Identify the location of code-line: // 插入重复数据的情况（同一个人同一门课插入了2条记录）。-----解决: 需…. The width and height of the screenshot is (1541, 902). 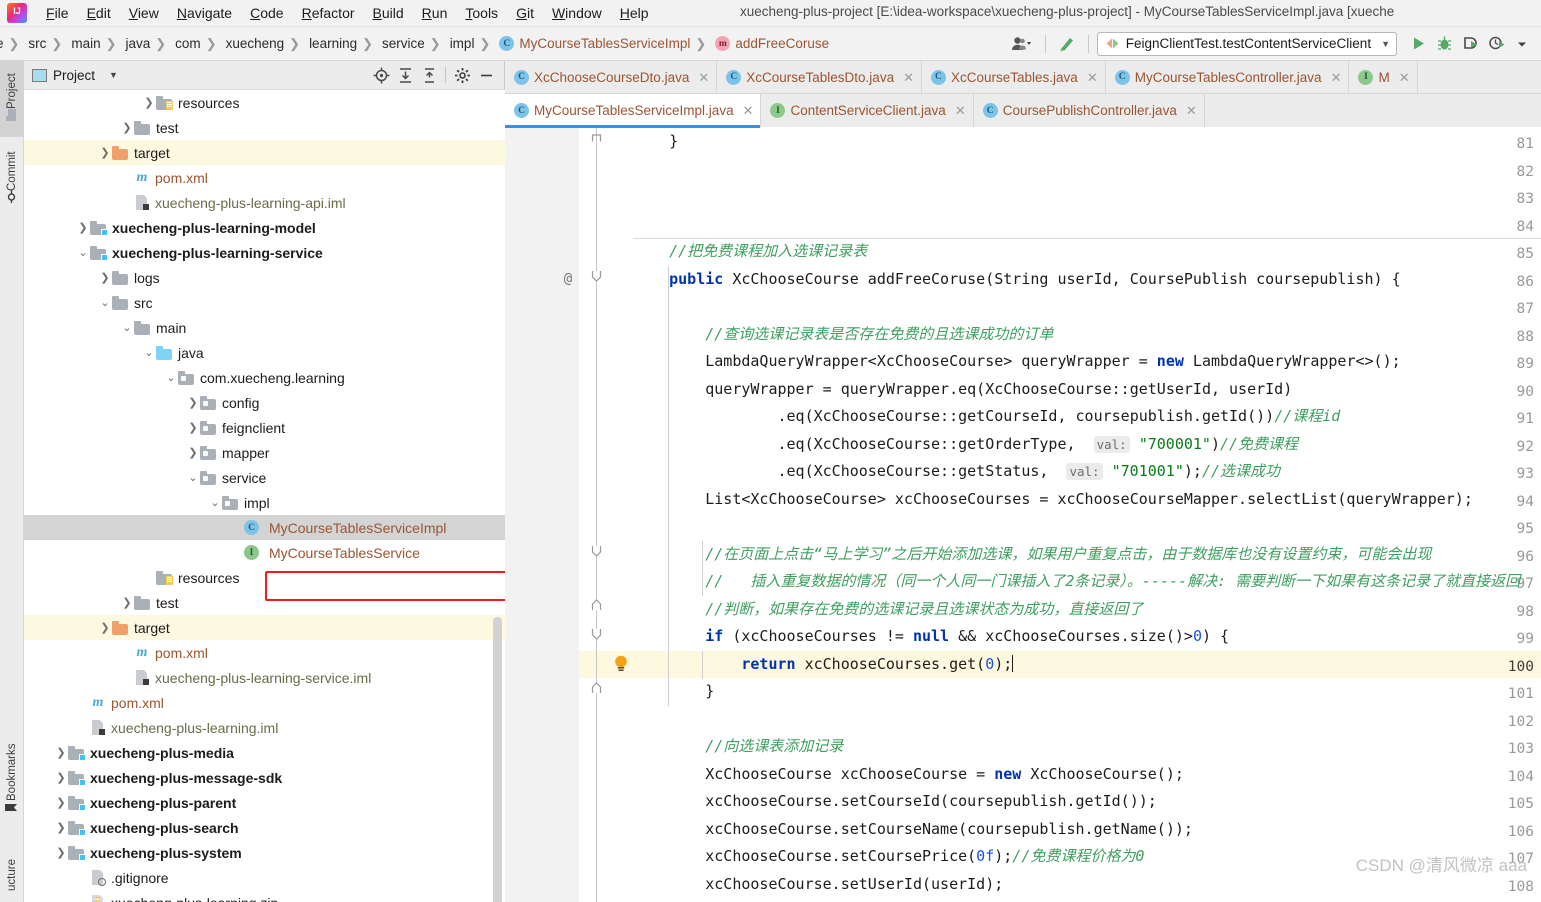
(1076, 582).